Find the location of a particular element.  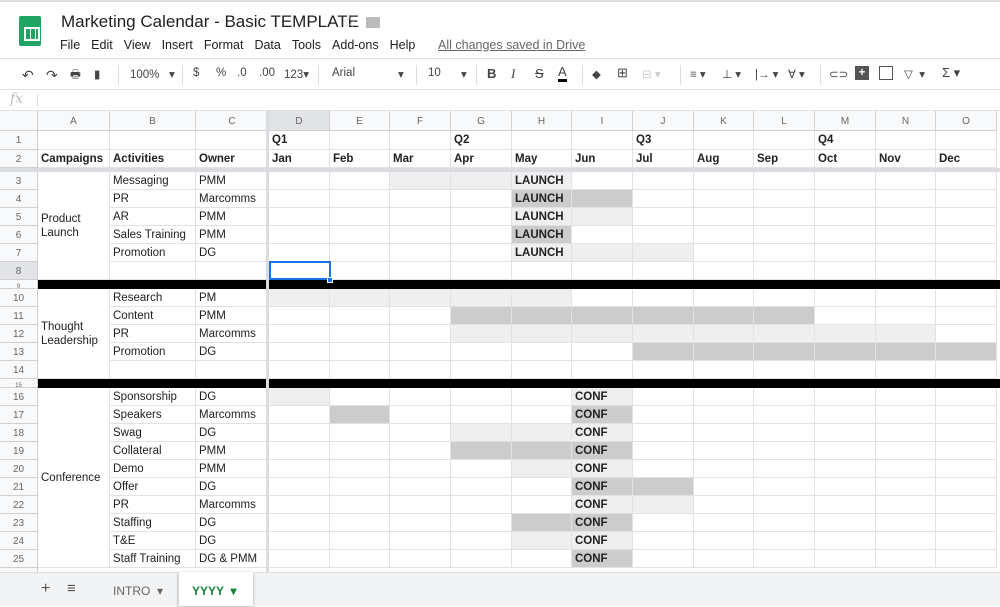

activity-cell: Staffing is located at coordinates (153, 523).